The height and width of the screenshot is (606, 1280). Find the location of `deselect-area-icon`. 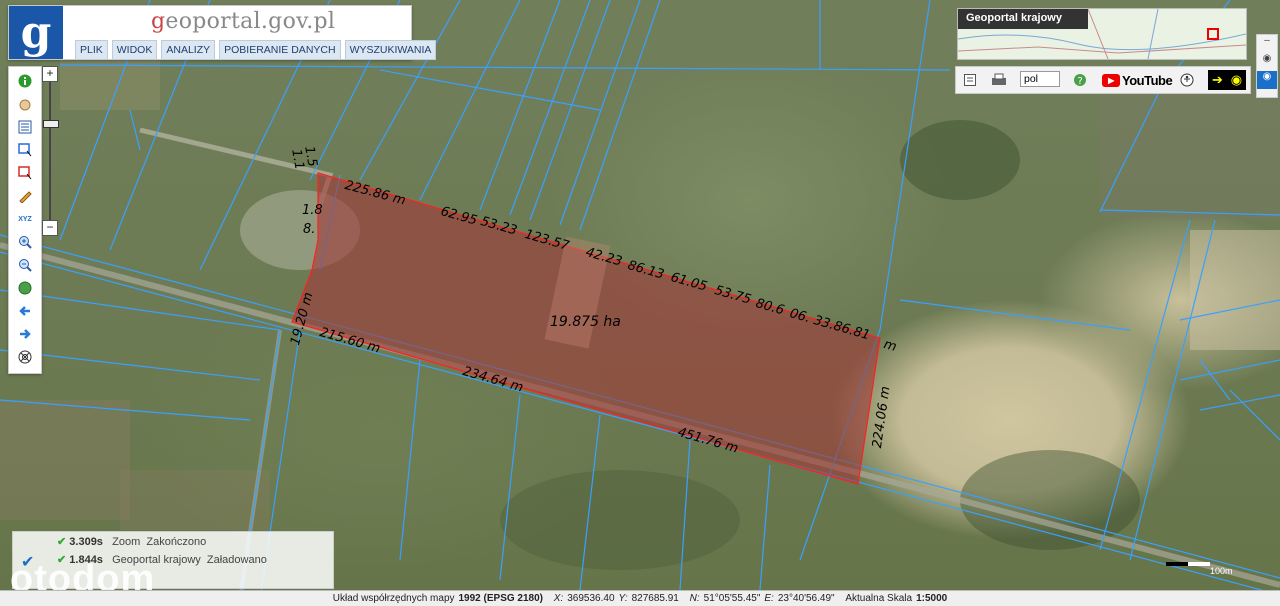

deselect-area-icon is located at coordinates (25, 173).